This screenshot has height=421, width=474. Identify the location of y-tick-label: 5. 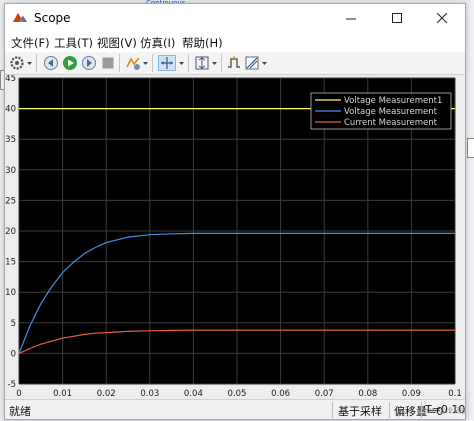
(13, 324).